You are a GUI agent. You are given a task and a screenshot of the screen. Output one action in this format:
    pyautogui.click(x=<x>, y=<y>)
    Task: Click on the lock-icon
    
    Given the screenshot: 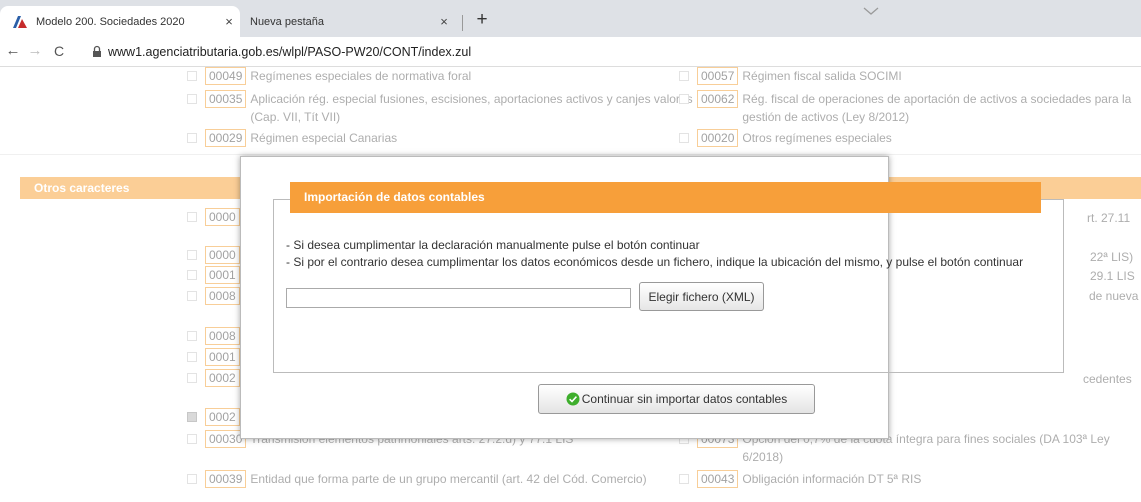 What is the action you would take?
    pyautogui.click(x=97, y=51)
    